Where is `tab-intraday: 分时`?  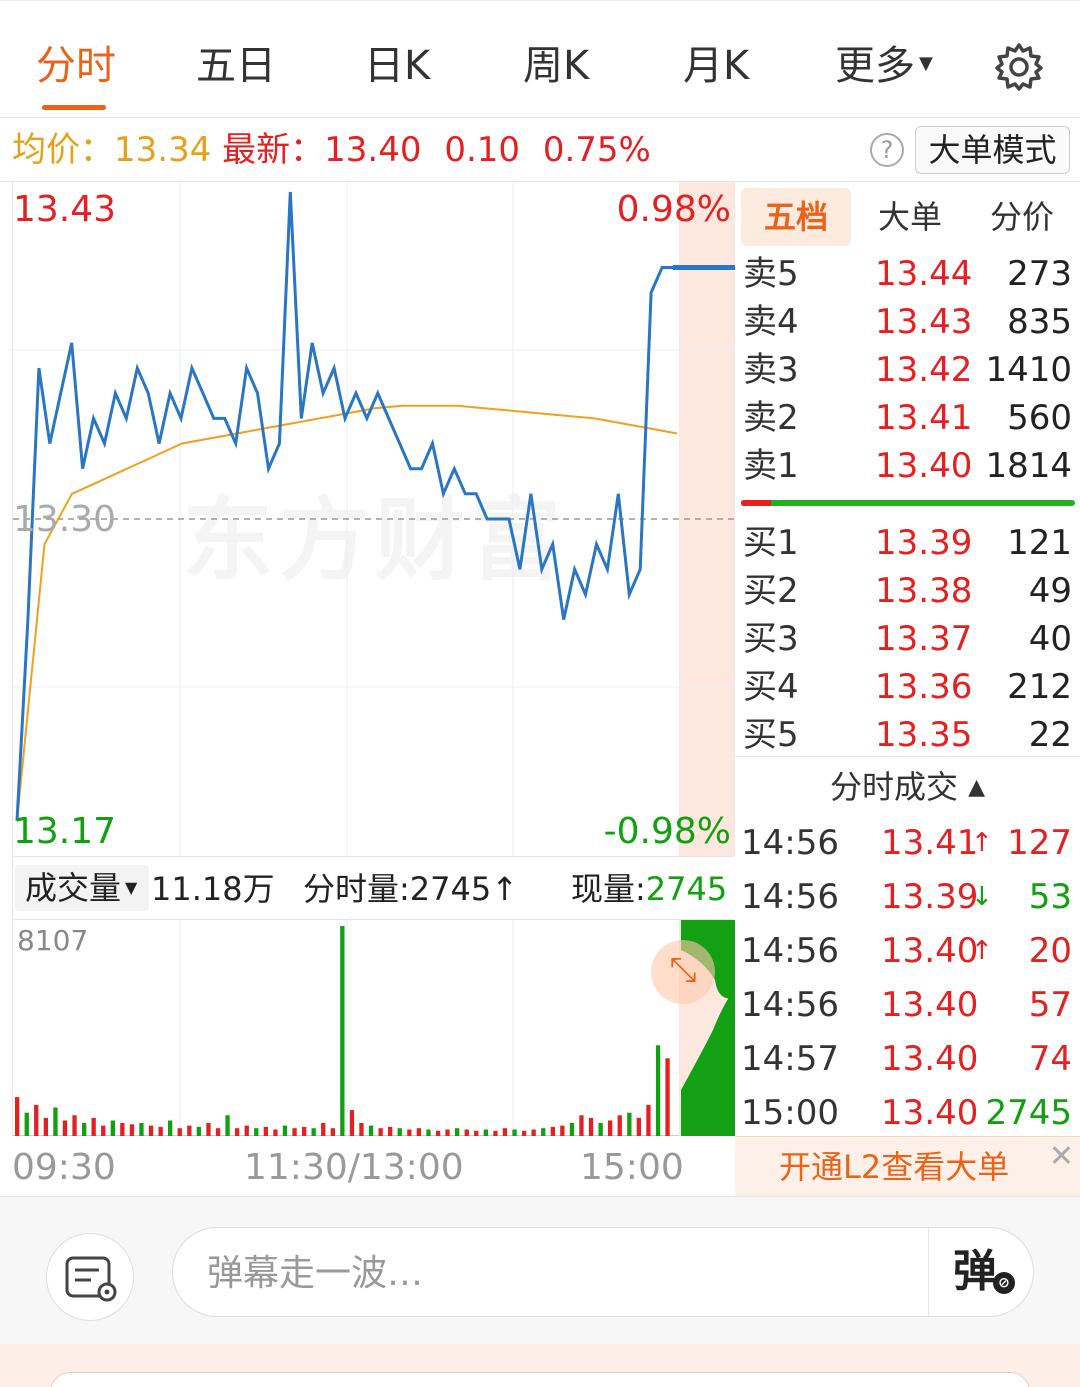 tab-intraday: 分时 is located at coordinates (76, 66).